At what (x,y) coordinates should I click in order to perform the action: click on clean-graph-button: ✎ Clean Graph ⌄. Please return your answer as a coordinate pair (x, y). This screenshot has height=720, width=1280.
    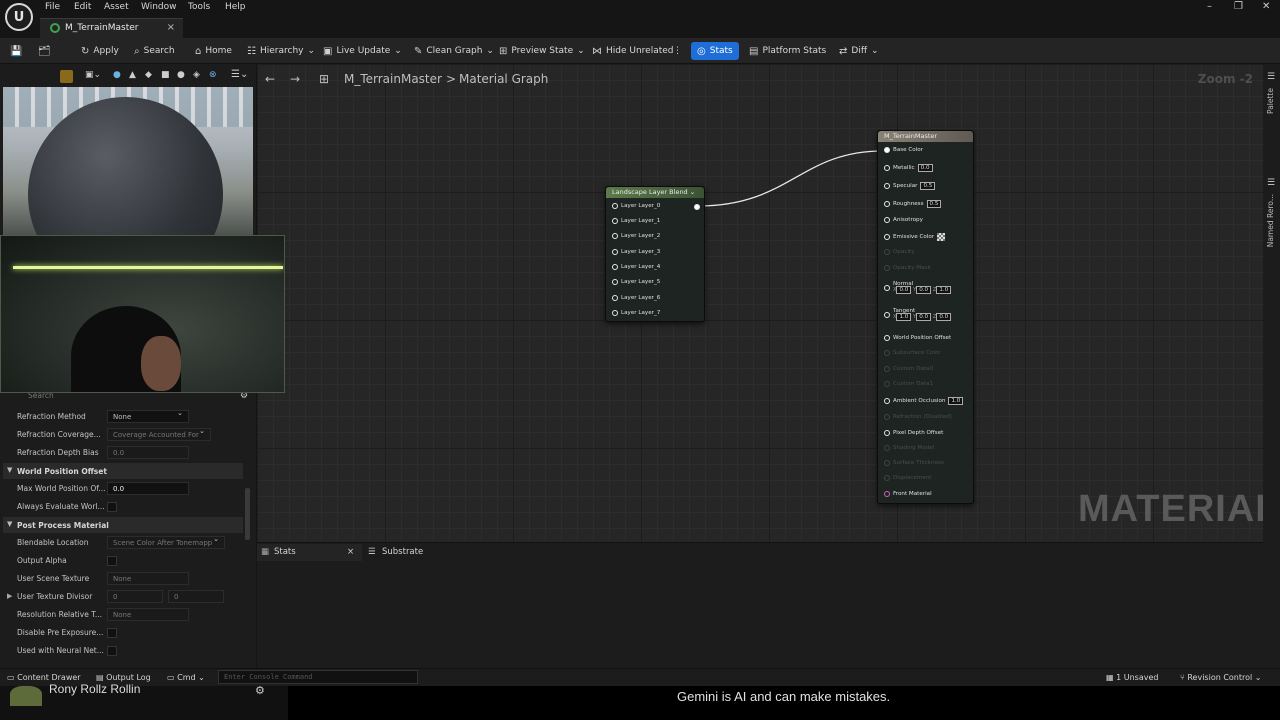
    Looking at the image, I should click on (454, 51).